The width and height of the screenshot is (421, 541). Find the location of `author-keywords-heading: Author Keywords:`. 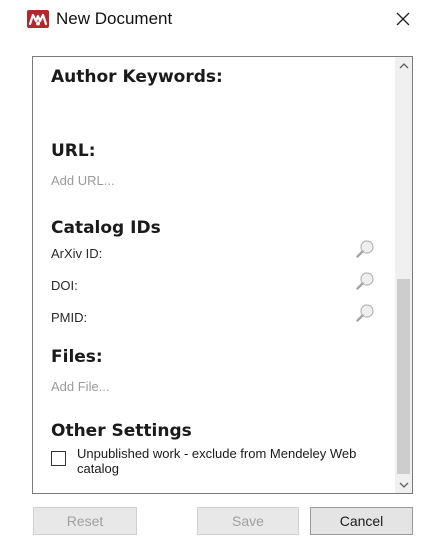

author-keywords-heading: Author Keywords: is located at coordinates (137, 77).